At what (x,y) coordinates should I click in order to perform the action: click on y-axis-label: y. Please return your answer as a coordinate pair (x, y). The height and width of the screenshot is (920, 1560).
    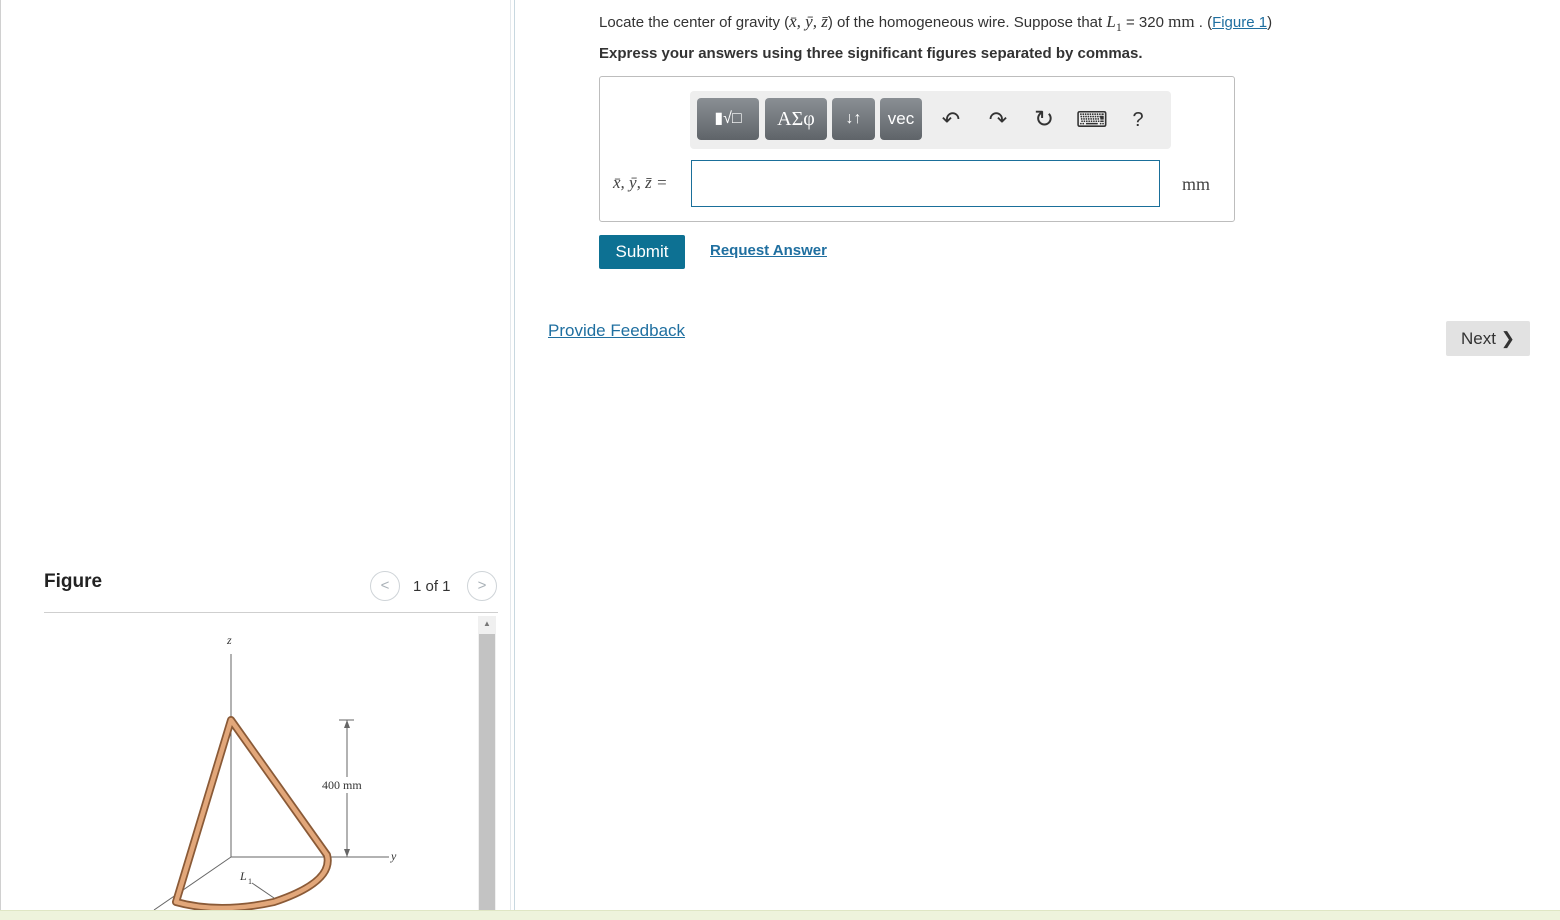
    Looking at the image, I should click on (393, 856).